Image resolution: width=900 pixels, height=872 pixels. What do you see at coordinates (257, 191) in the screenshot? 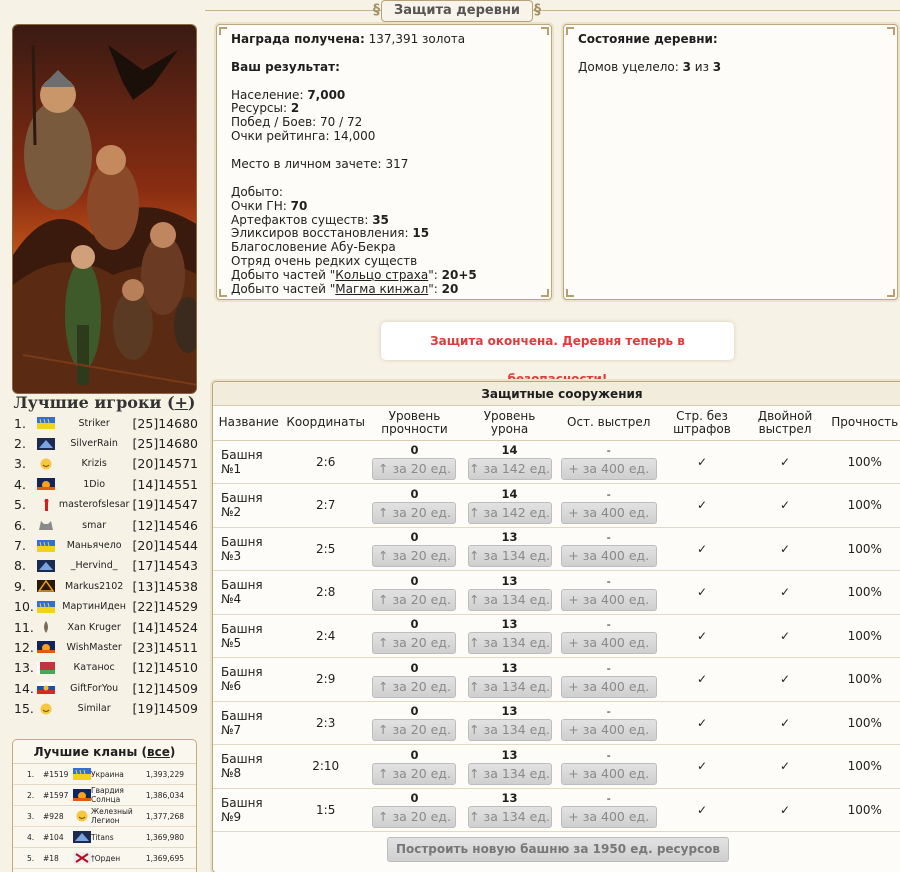
I see `loot-heading: Добыто:` at bounding box center [257, 191].